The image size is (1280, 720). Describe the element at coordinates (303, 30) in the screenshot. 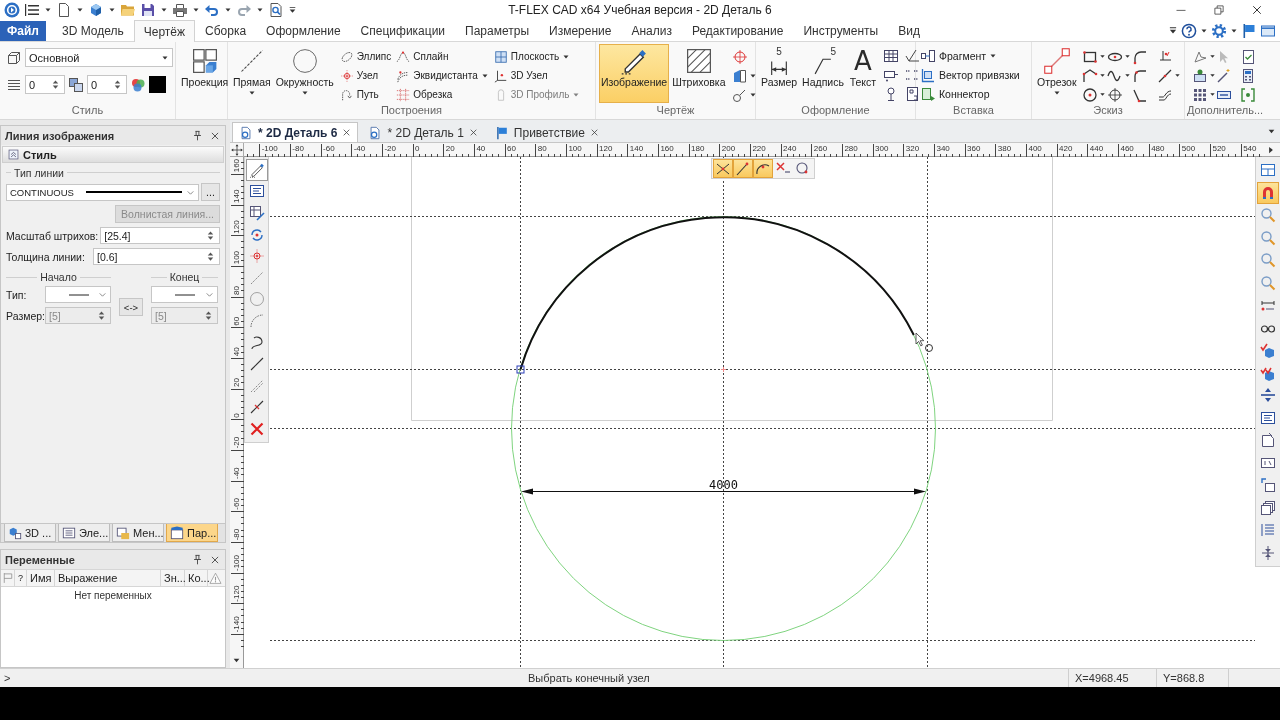

I see `ribbon-tab: Оформление` at that location.